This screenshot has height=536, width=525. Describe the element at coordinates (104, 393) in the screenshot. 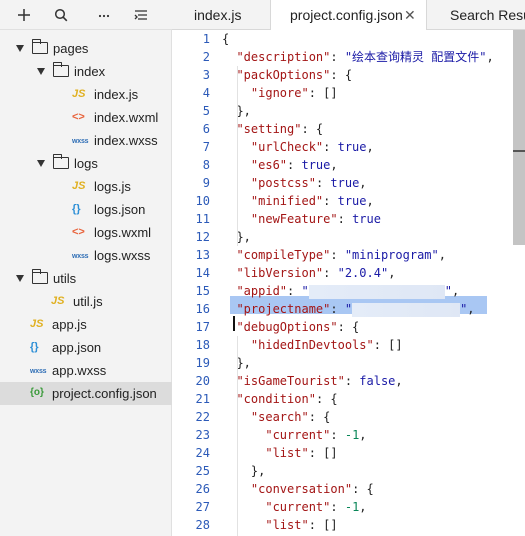

I see `tree-item-label: project.config.json` at that location.